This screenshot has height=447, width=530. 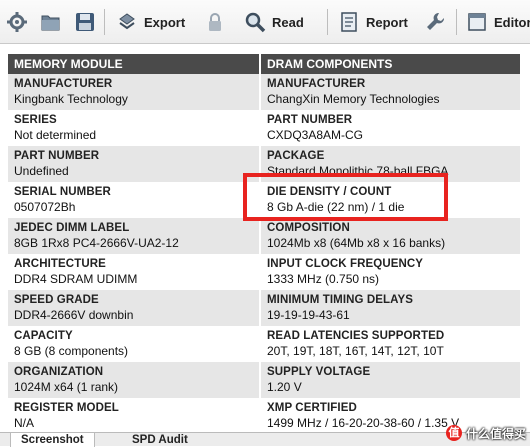 I want to click on field-value: 8 GB (8 components), so click(x=71, y=351).